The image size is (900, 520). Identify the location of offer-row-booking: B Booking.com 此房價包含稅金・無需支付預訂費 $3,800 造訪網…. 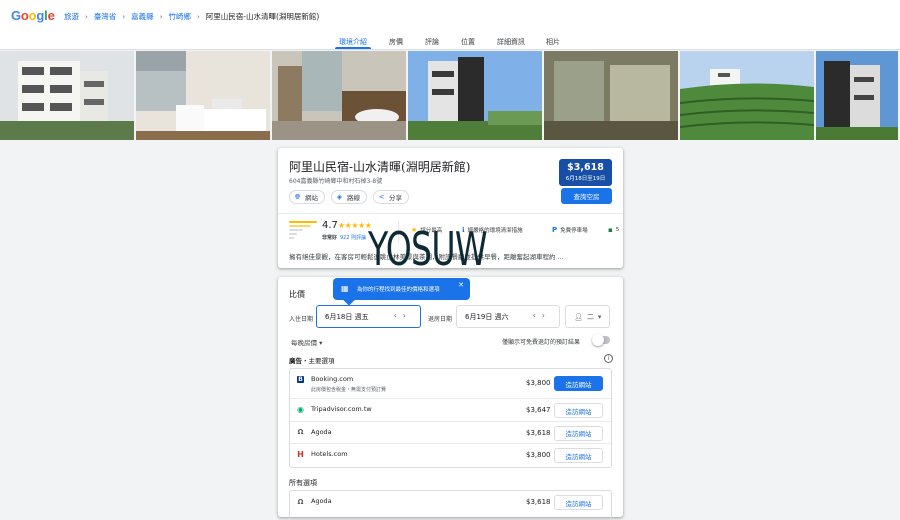
(450, 384).